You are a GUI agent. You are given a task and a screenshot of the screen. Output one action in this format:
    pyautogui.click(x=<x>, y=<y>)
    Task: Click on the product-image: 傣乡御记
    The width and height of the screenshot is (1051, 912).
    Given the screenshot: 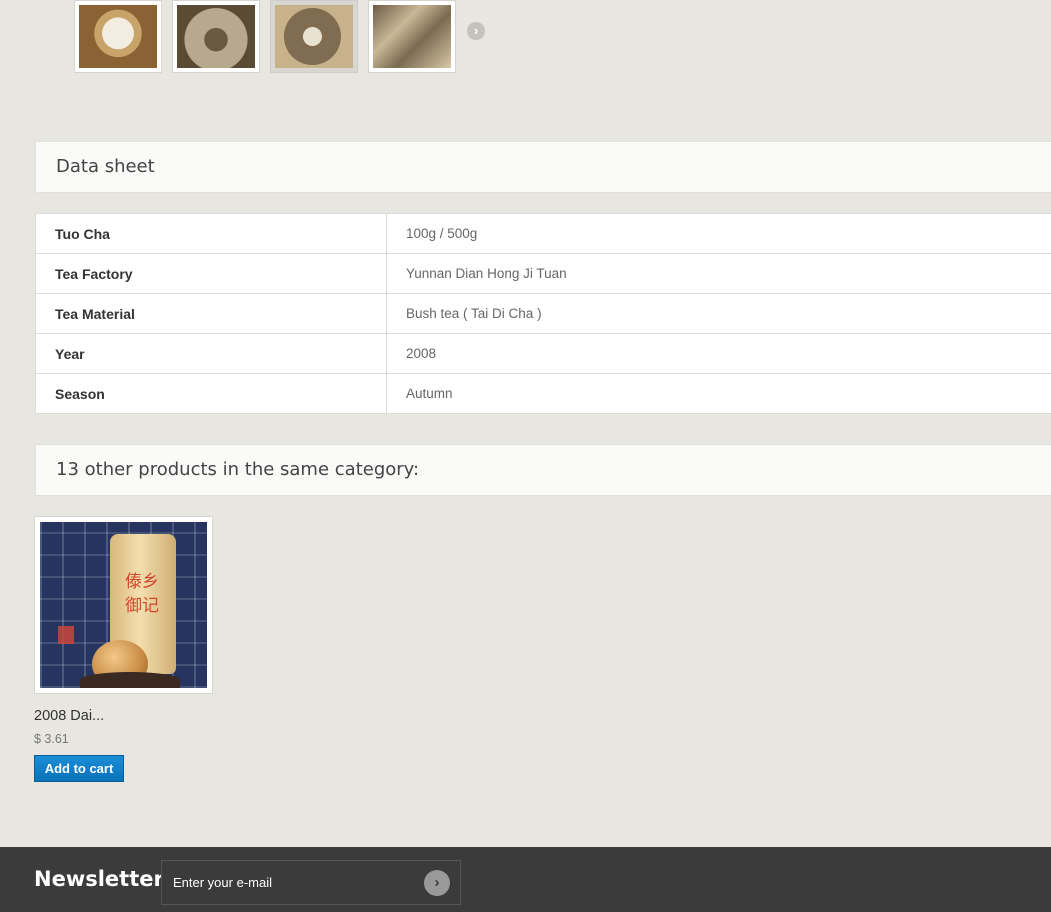 What is the action you would take?
    pyautogui.click(x=123, y=605)
    